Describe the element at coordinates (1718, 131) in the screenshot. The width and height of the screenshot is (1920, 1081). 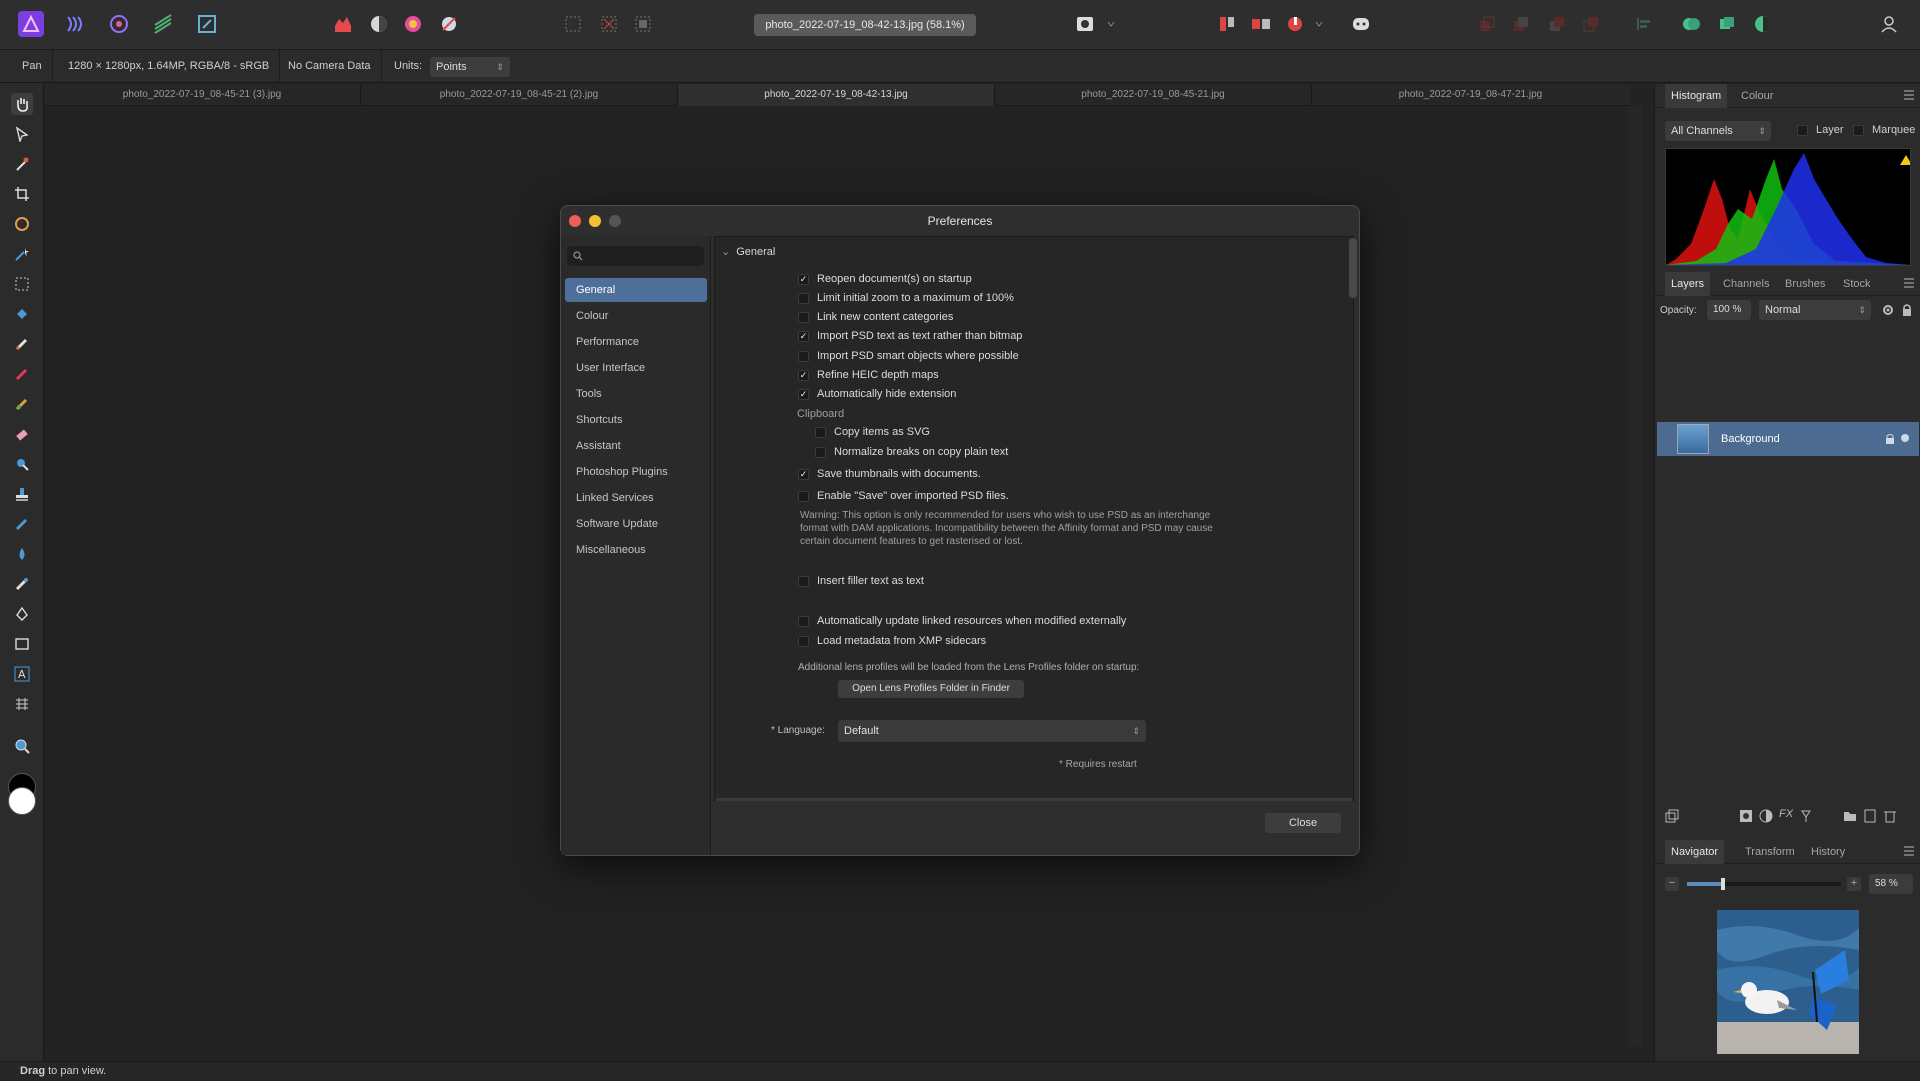
I see `channels-select: All Channels ⇕` at that location.